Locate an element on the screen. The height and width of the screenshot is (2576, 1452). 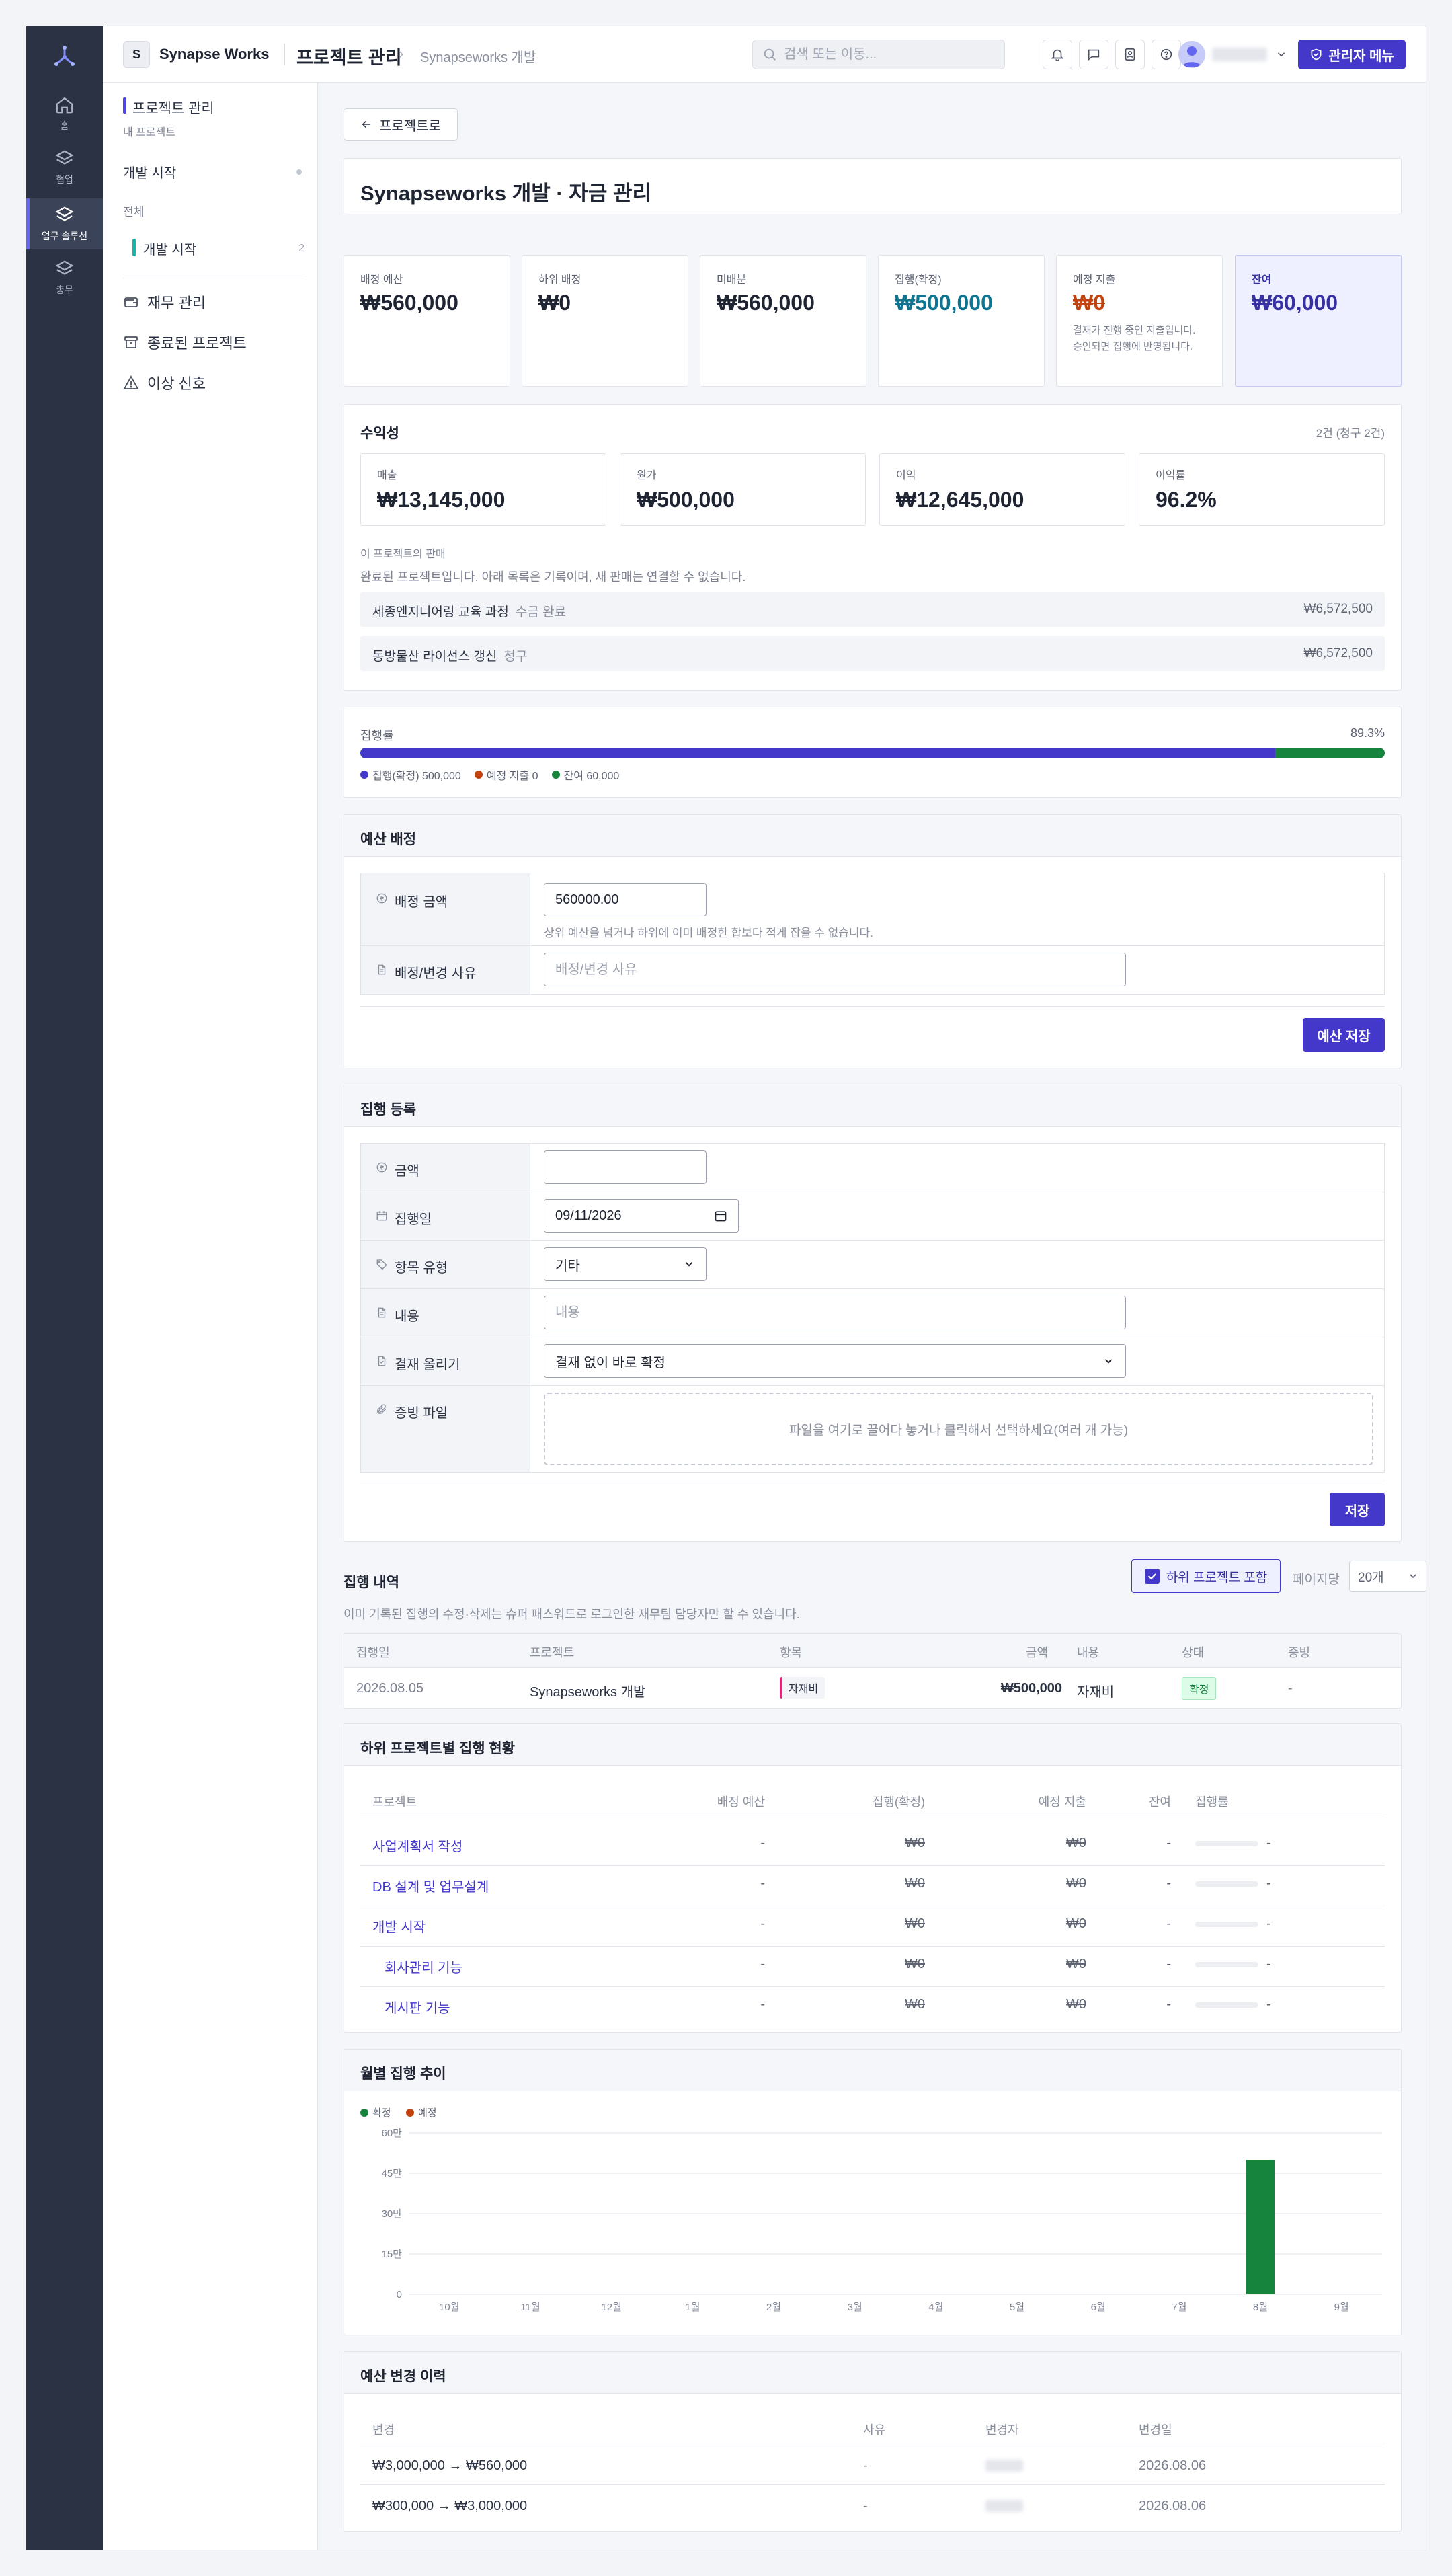
sidenav-link-finance: 재무 관리 is located at coordinates (164, 302).